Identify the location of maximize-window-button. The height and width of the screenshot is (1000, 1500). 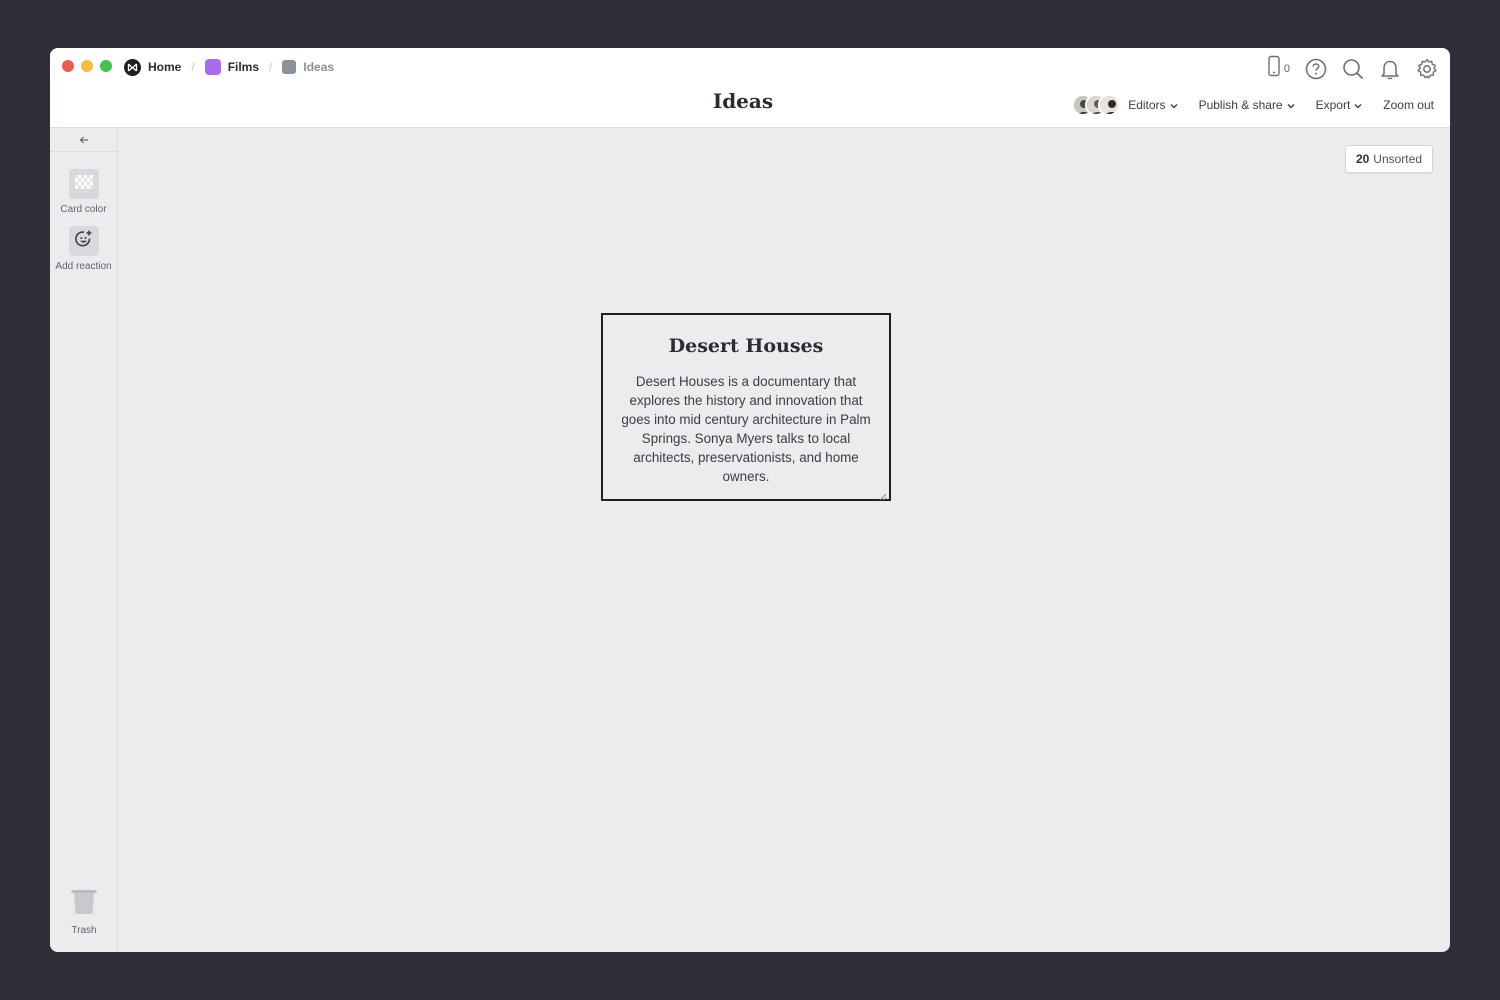
(106, 66).